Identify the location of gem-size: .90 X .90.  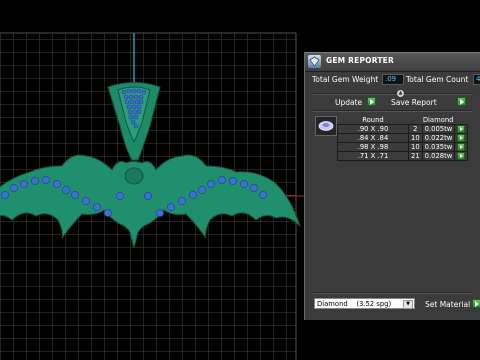
(373, 129).